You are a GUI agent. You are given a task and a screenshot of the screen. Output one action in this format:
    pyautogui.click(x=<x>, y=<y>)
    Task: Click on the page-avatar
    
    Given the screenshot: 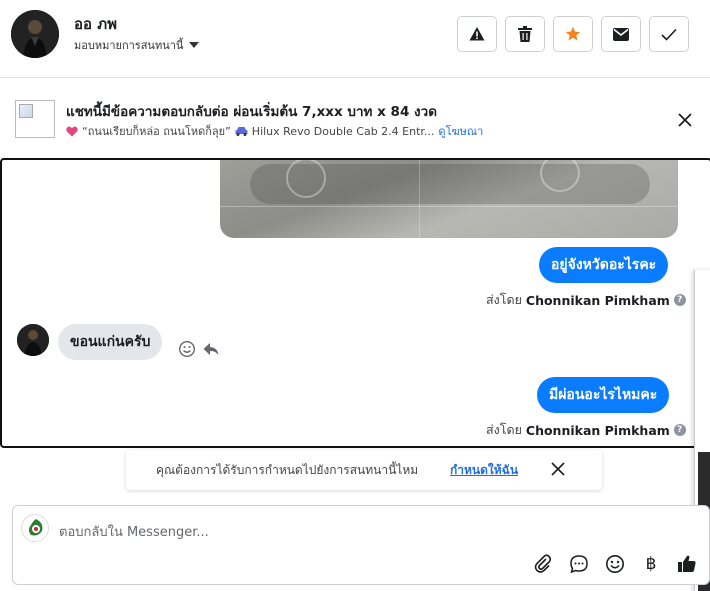 What is the action you would take?
    pyautogui.click(x=35, y=528)
    